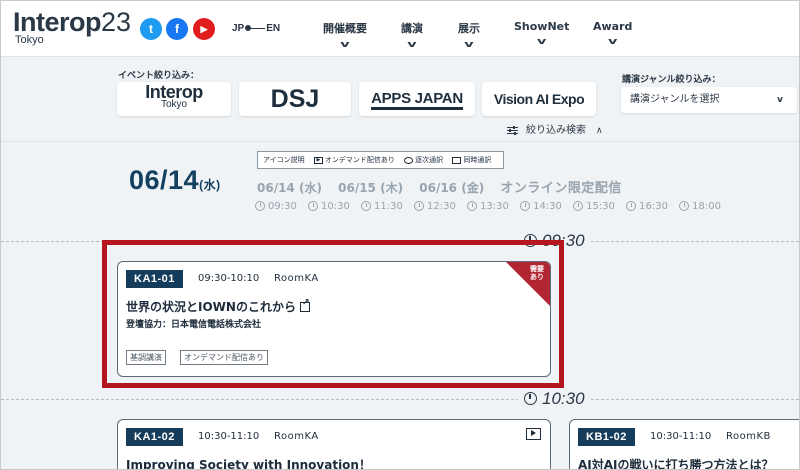  I want to click on event-filter-interop: Interop Tokyo, so click(174, 99).